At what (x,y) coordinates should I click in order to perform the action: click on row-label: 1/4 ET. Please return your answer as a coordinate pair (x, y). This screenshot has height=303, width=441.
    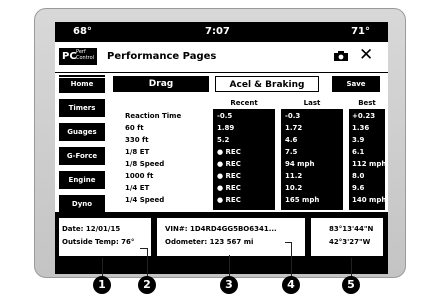
    Looking at the image, I should click on (137, 188).